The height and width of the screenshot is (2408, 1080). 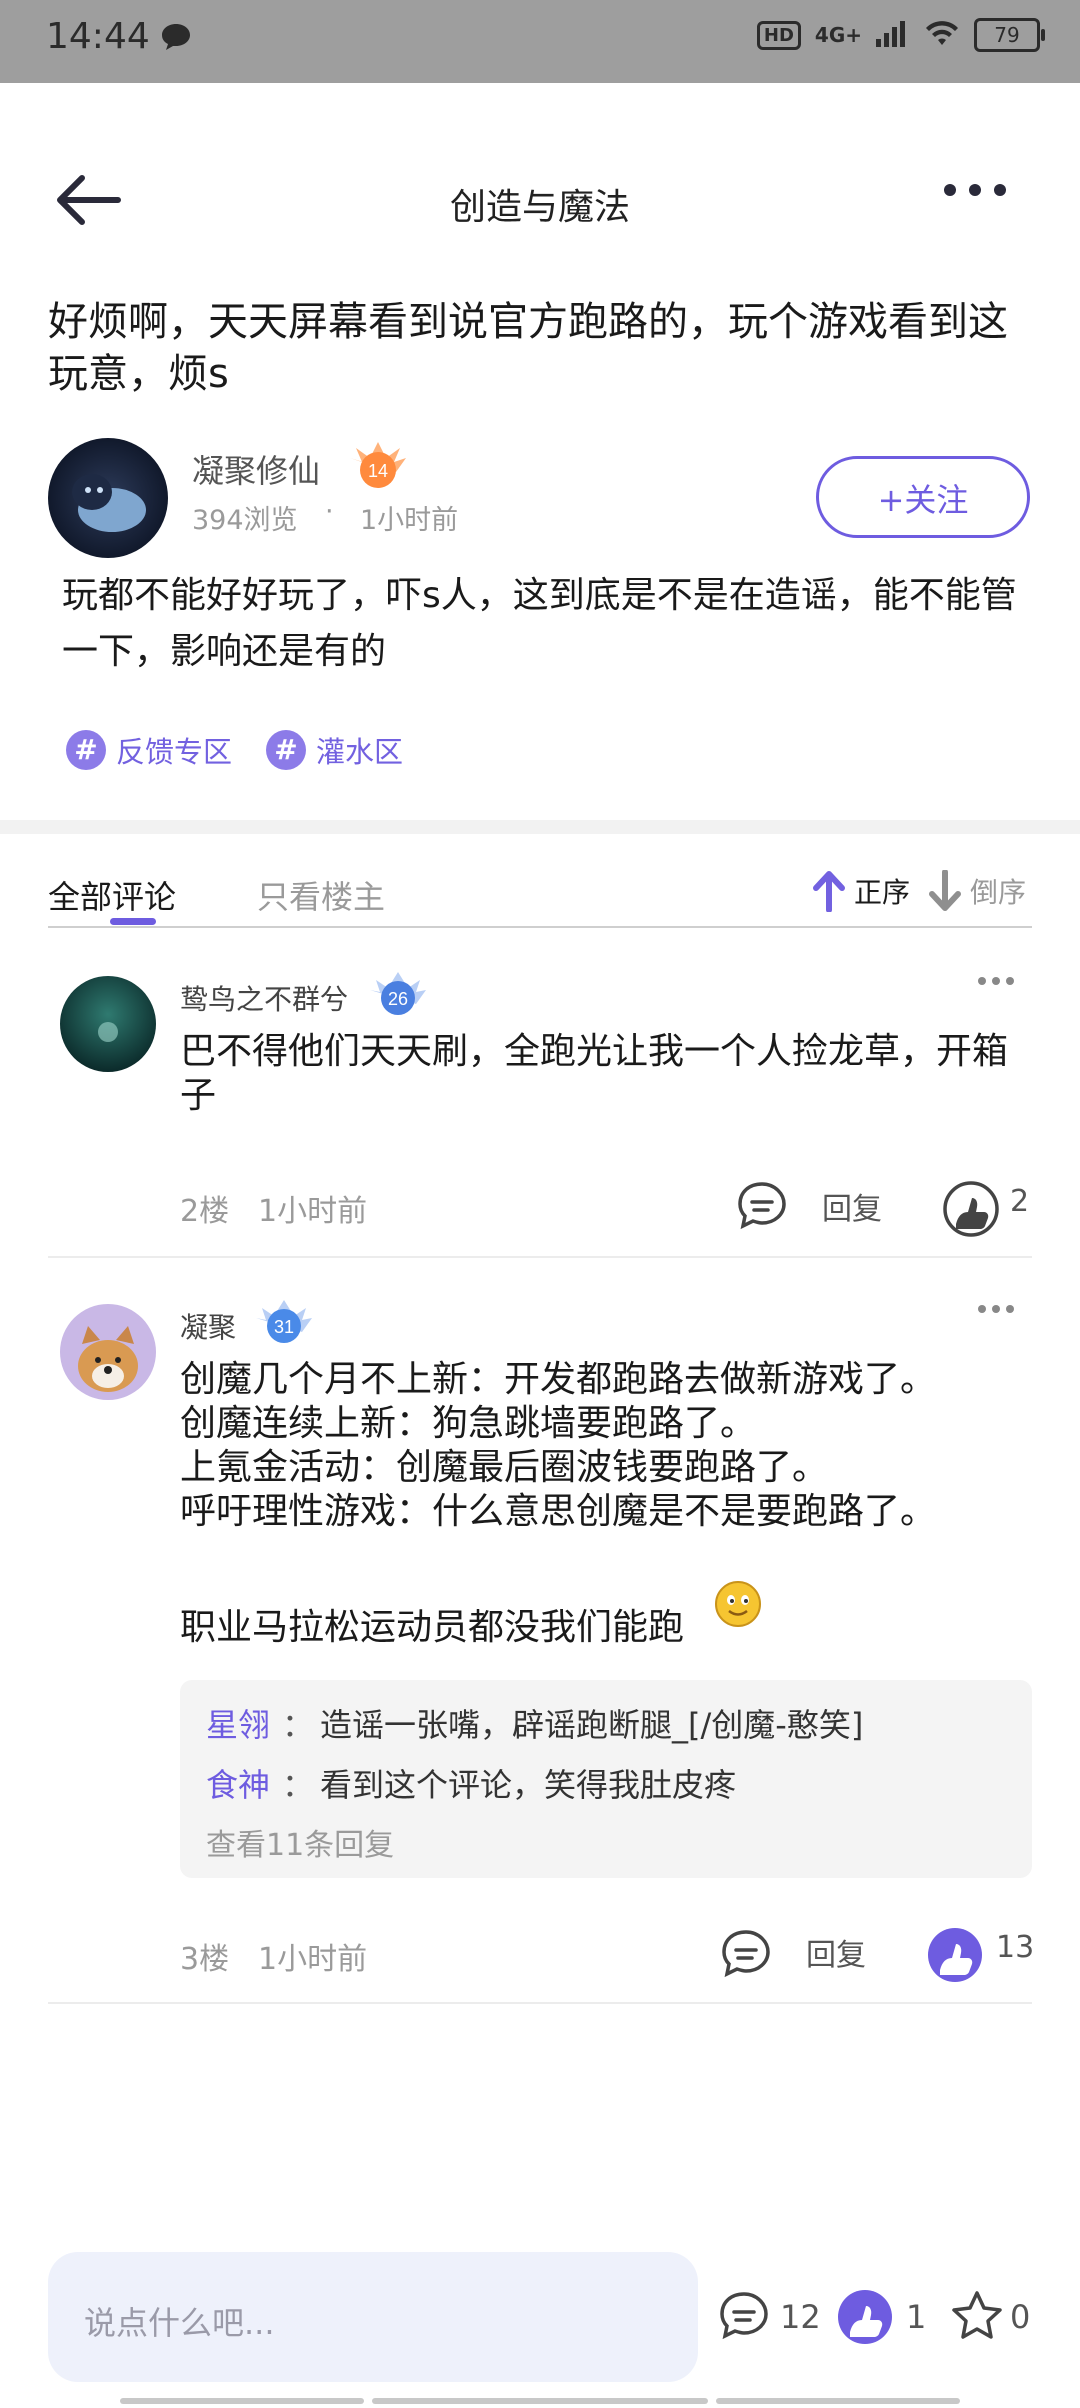 I want to click on smile-emoji-icon, so click(x=738, y=1604).